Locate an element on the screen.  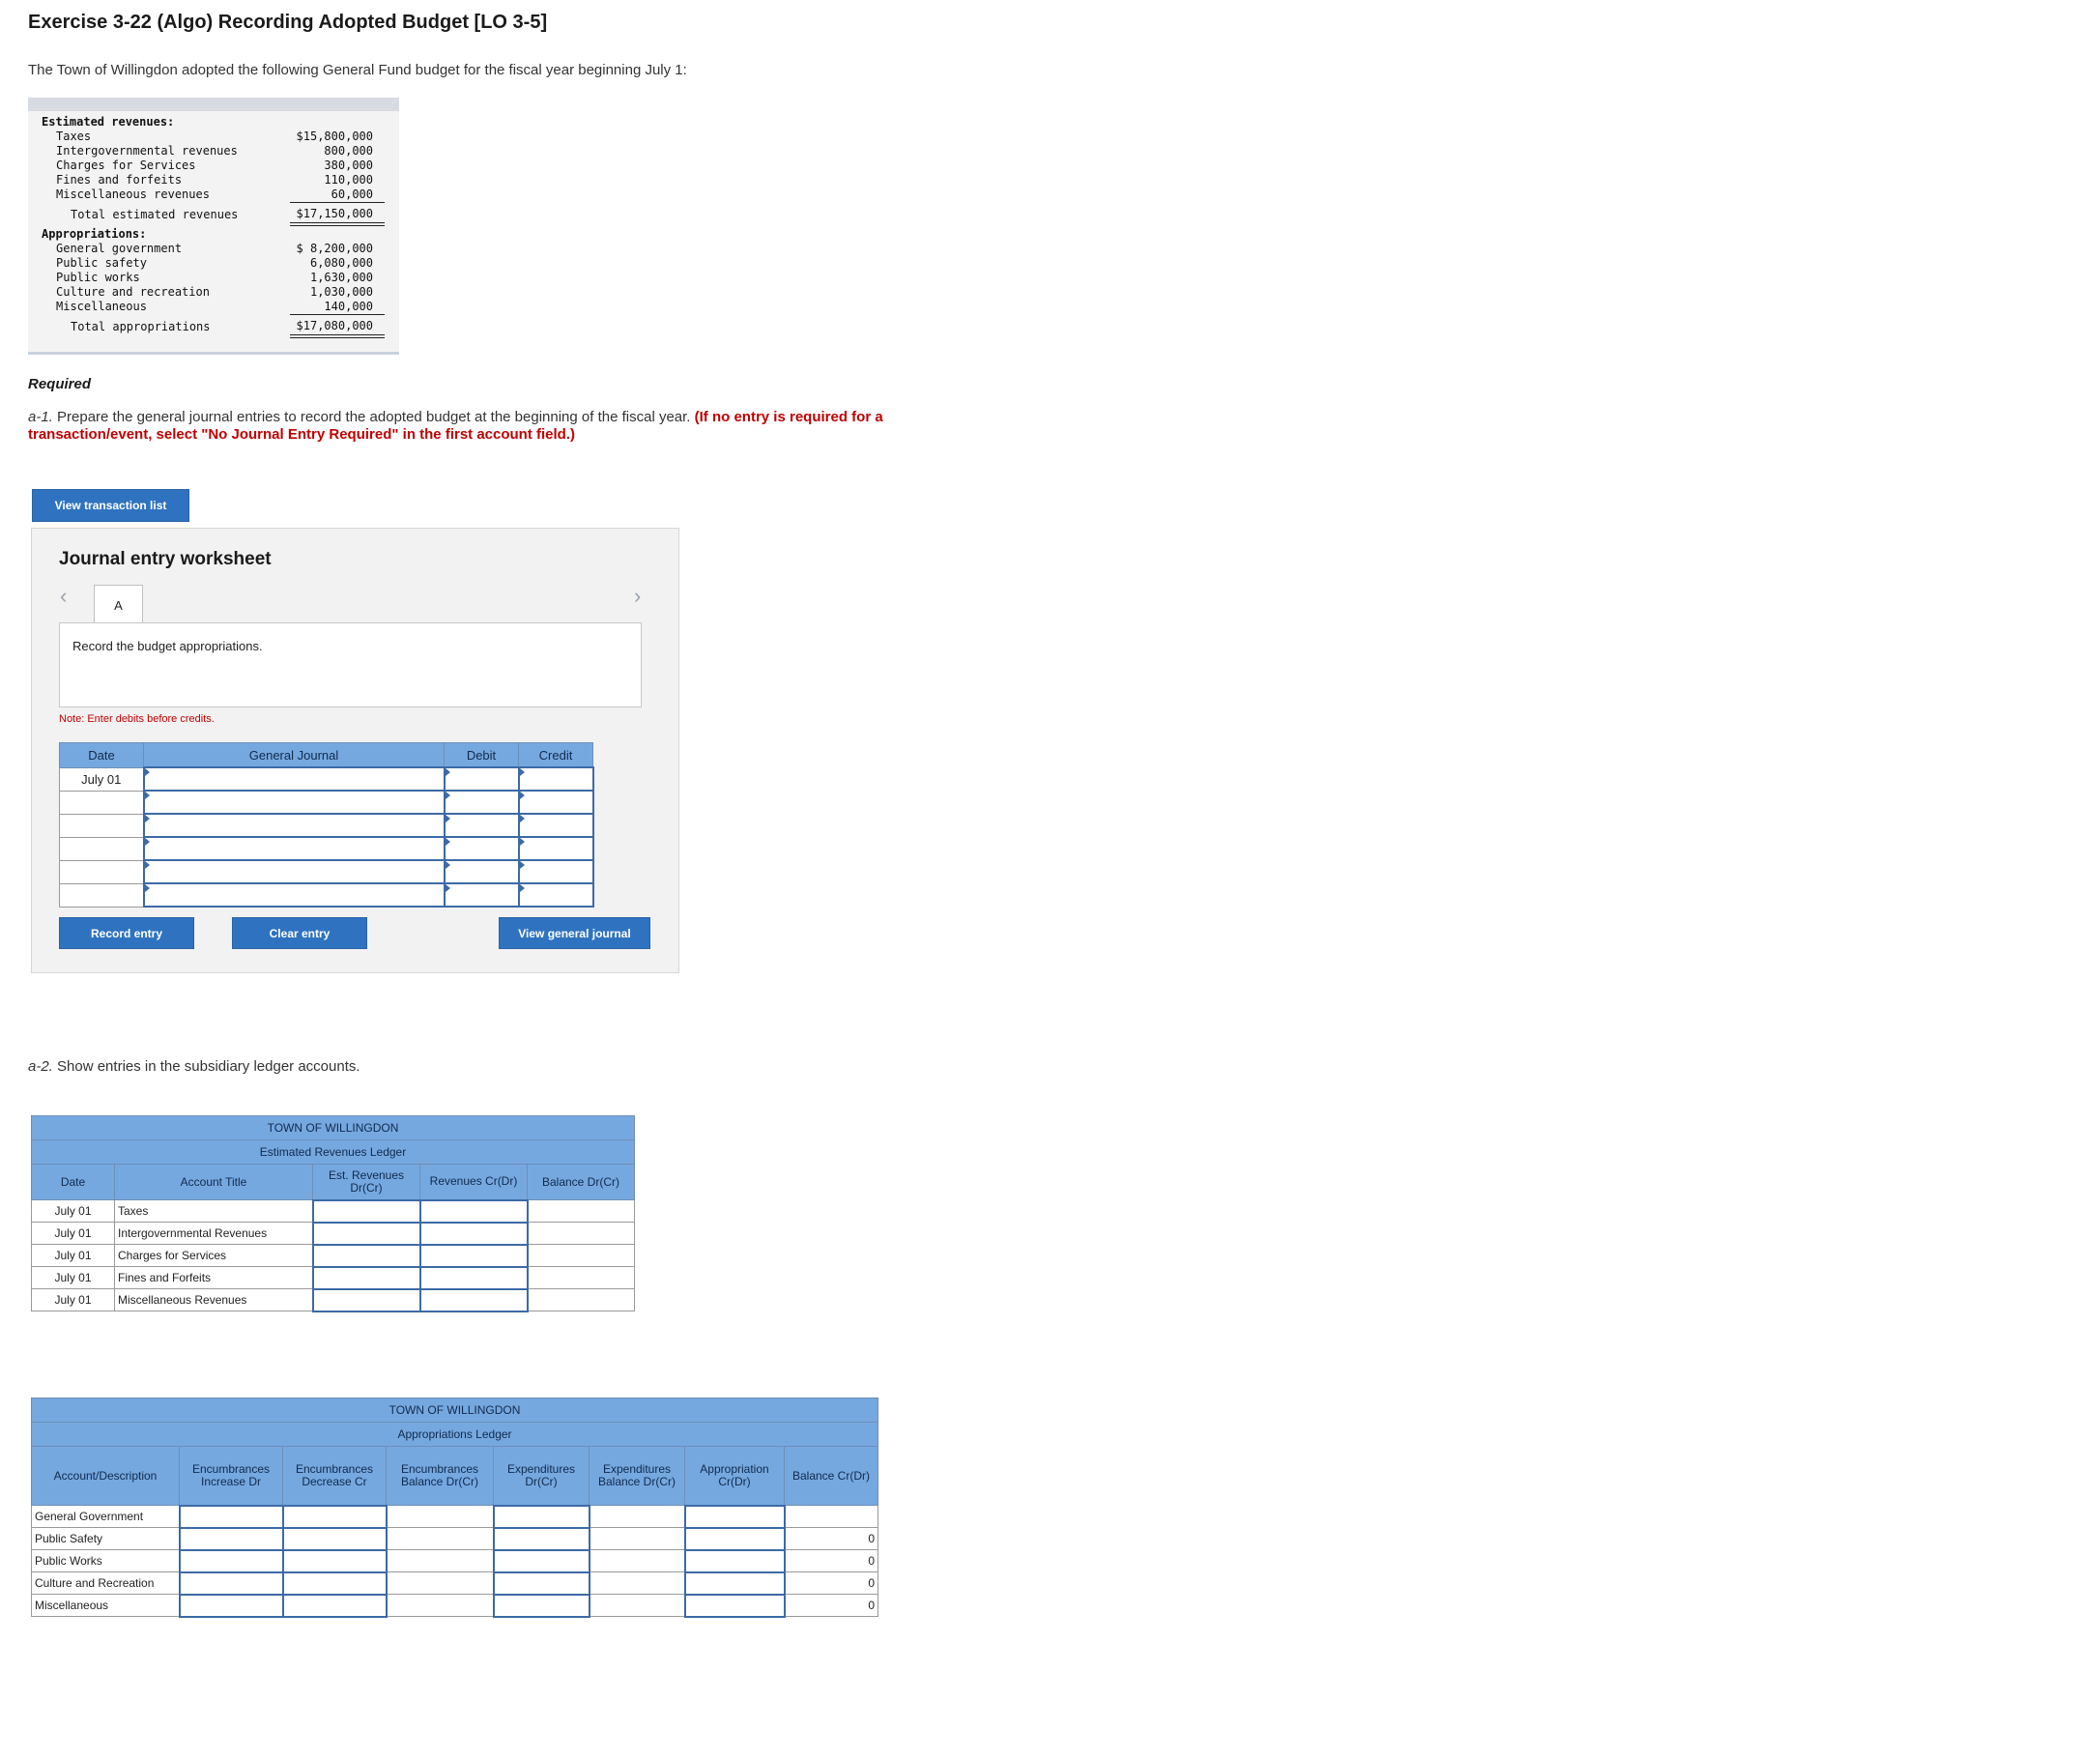
row-account: Miscellaneous is located at coordinates (105, 1605).